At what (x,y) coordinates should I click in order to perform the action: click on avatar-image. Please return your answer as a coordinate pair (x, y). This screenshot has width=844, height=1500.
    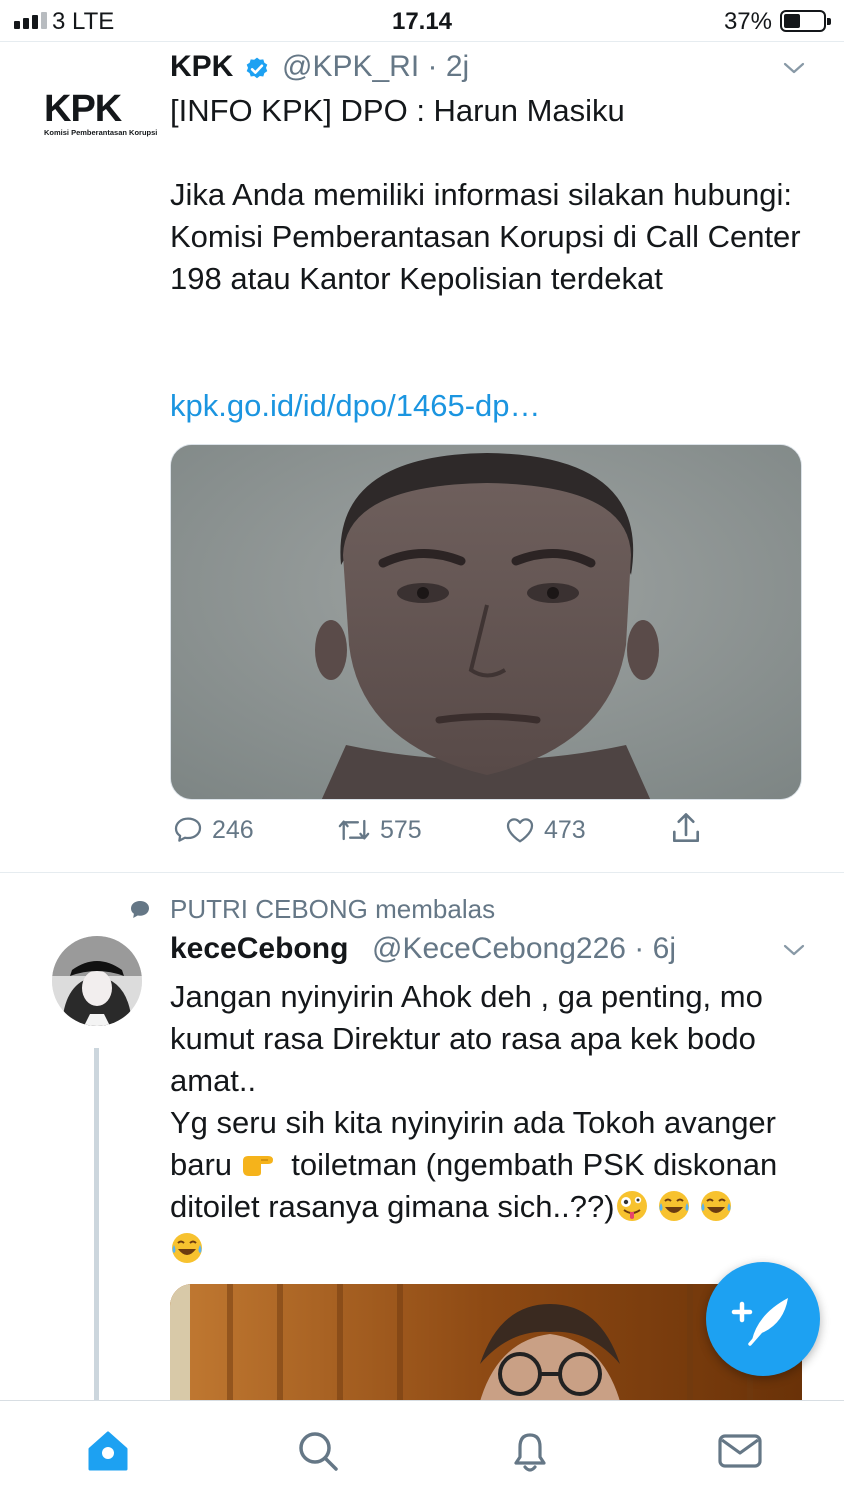
    Looking at the image, I should click on (97, 981).